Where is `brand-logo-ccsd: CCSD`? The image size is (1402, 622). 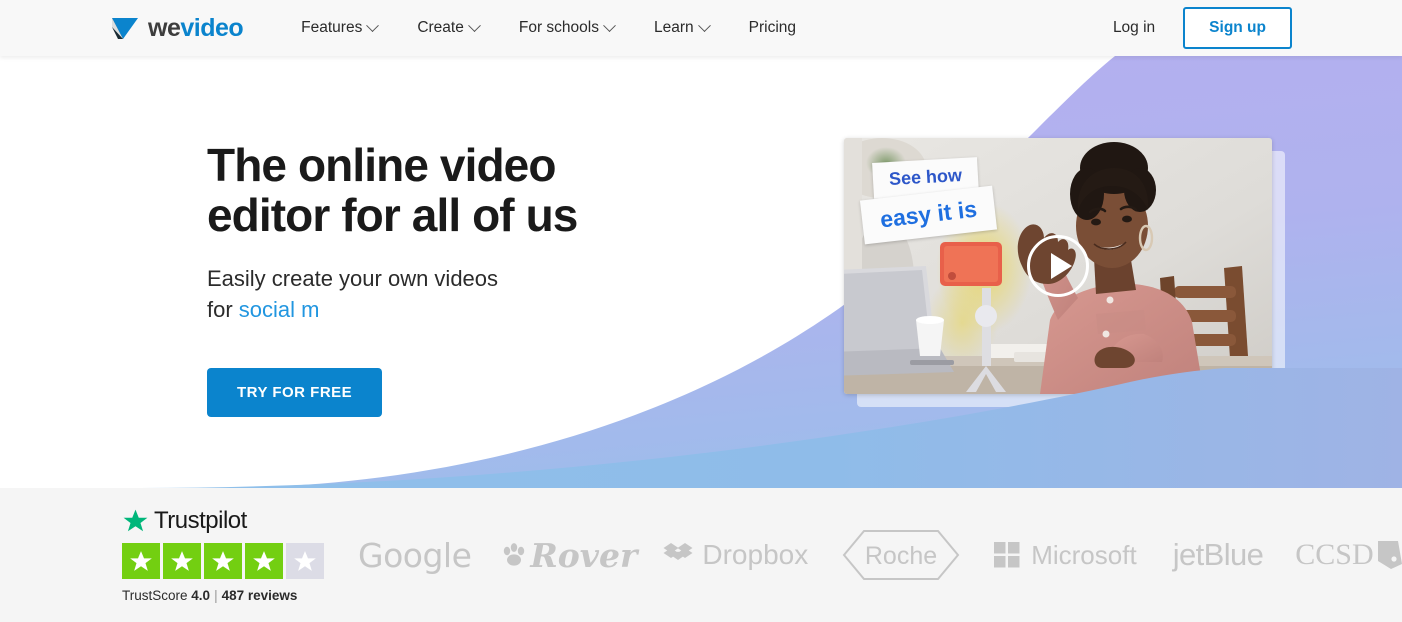 brand-logo-ccsd: CCSD is located at coordinates (1341, 555).